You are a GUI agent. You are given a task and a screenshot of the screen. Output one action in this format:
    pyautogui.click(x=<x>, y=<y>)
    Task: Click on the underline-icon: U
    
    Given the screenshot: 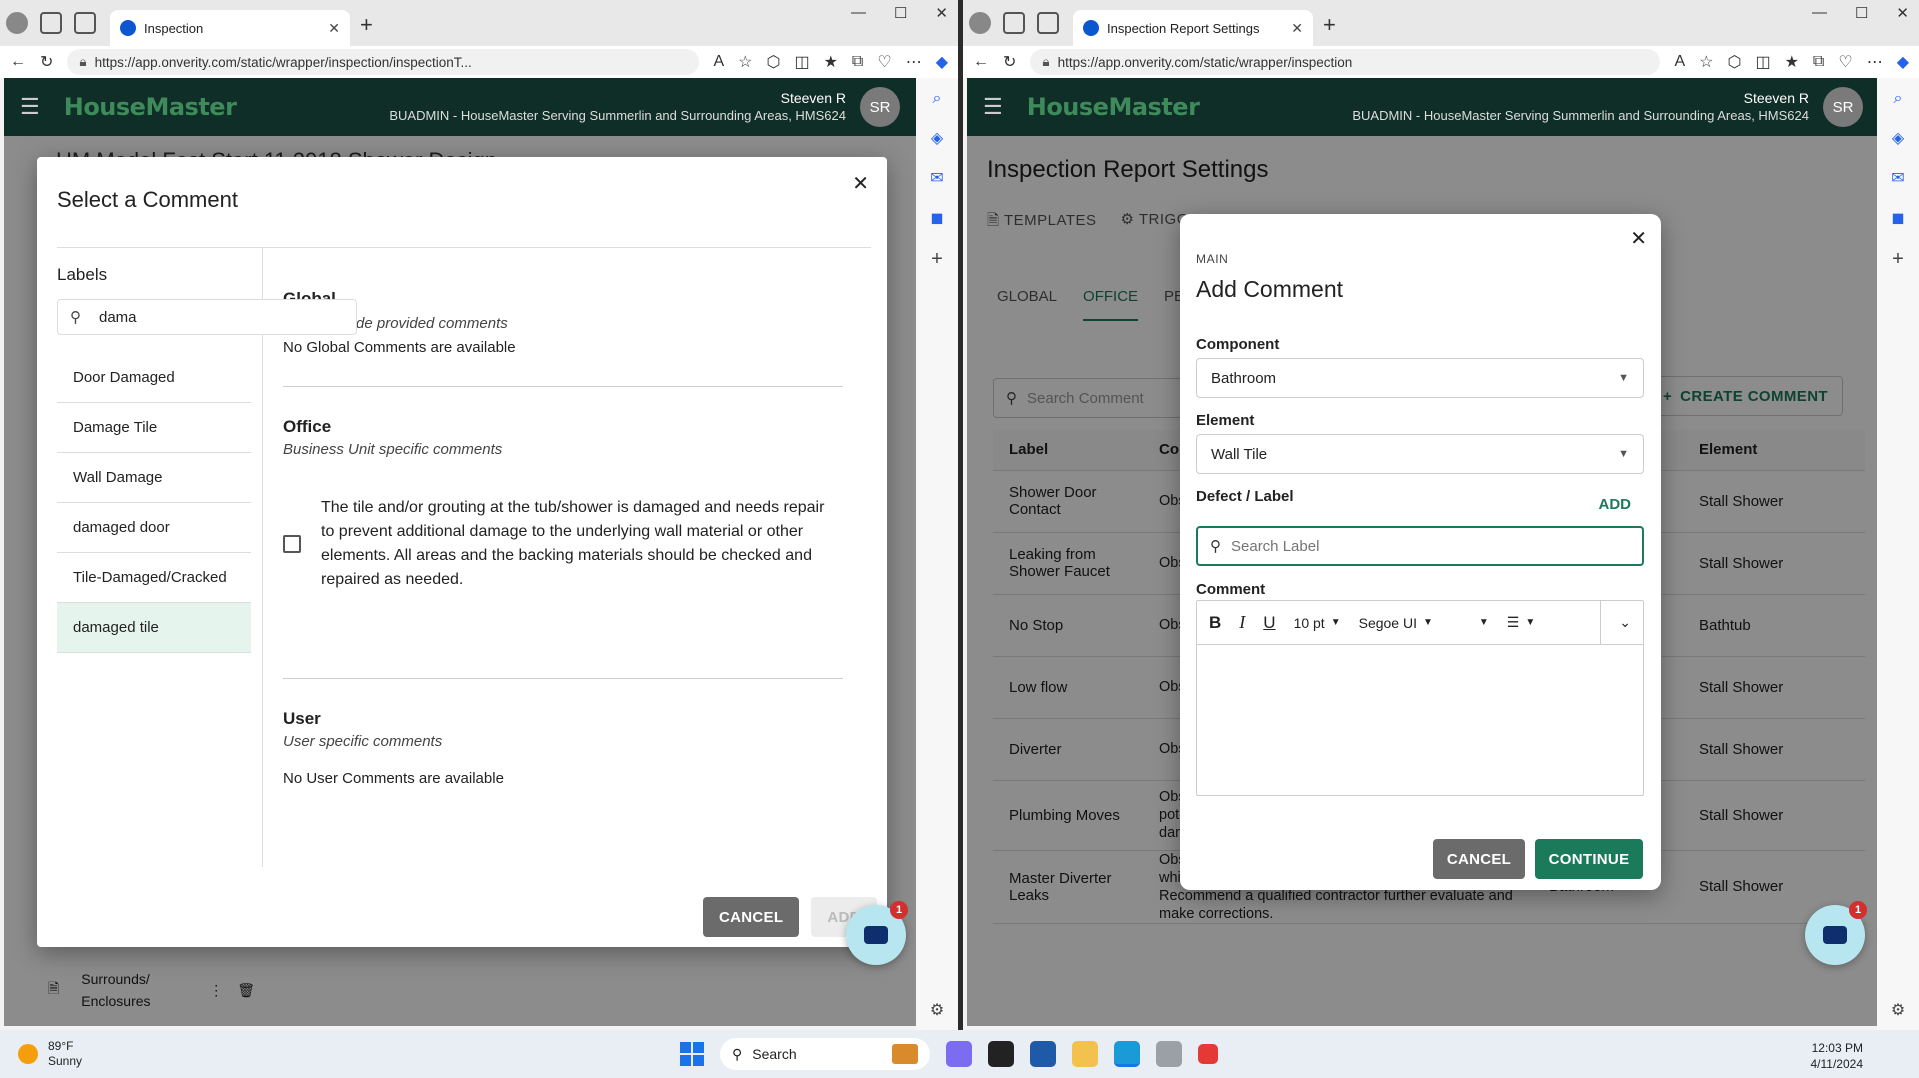 What is the action you would take?
    pyautogui.click(x=1269, y=623)
    